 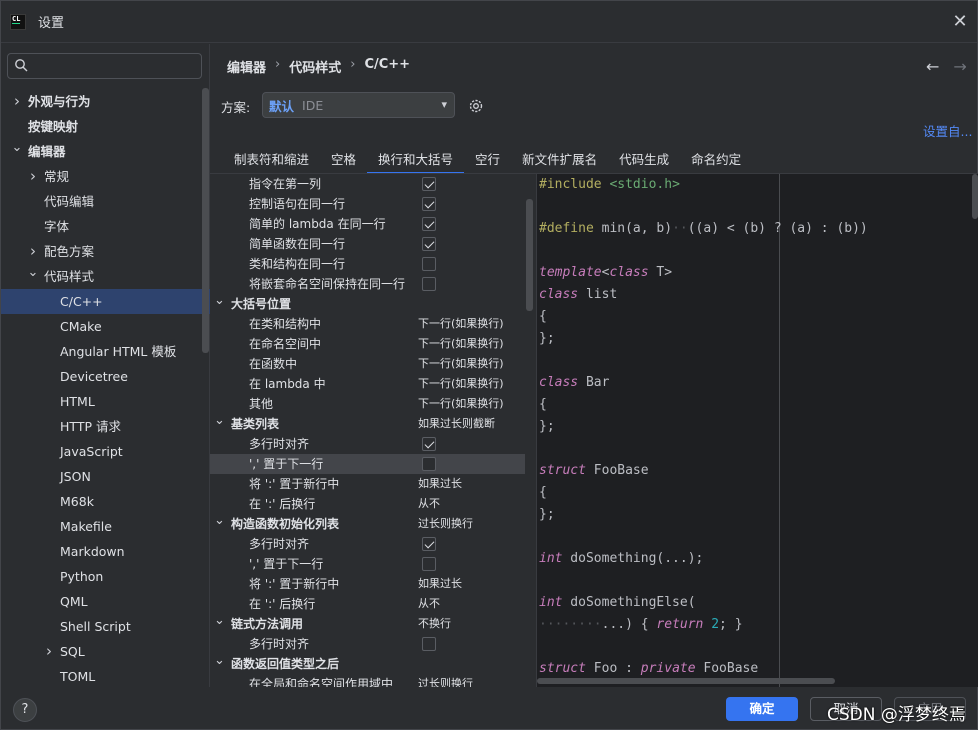 I want to click on option-row: 简单的 lambda 在同一行, so click(x=367, y=224).